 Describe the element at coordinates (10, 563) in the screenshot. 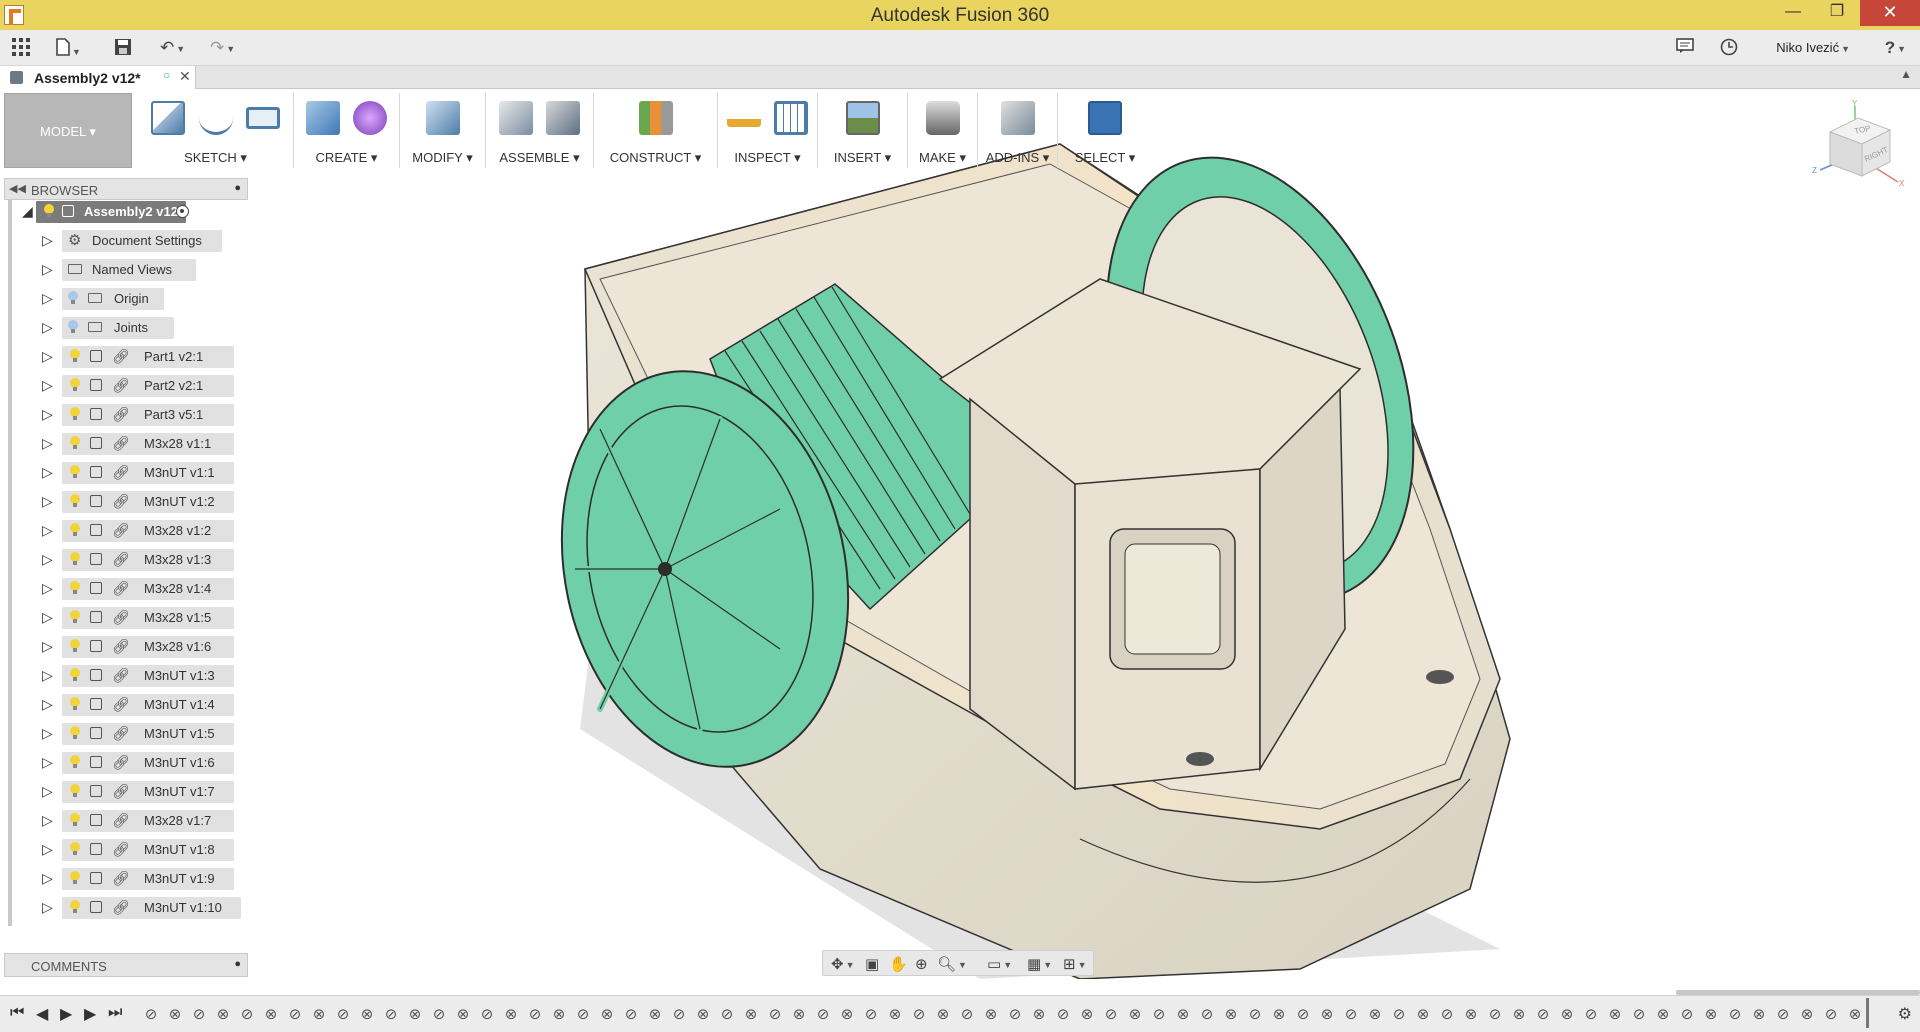

I see `tree-scrollbar` at that location.